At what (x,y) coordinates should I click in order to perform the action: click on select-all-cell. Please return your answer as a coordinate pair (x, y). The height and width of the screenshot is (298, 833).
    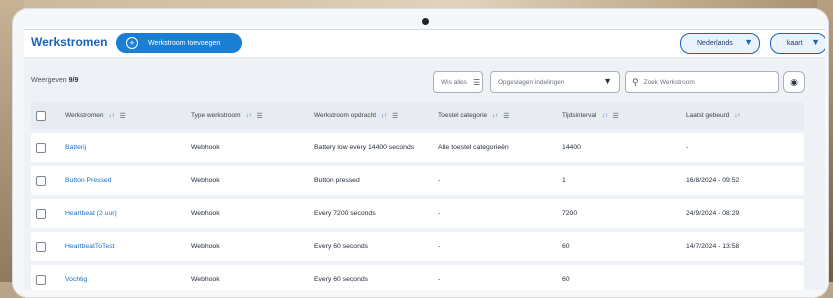
    Looking at the image, I should click on (41, 115).